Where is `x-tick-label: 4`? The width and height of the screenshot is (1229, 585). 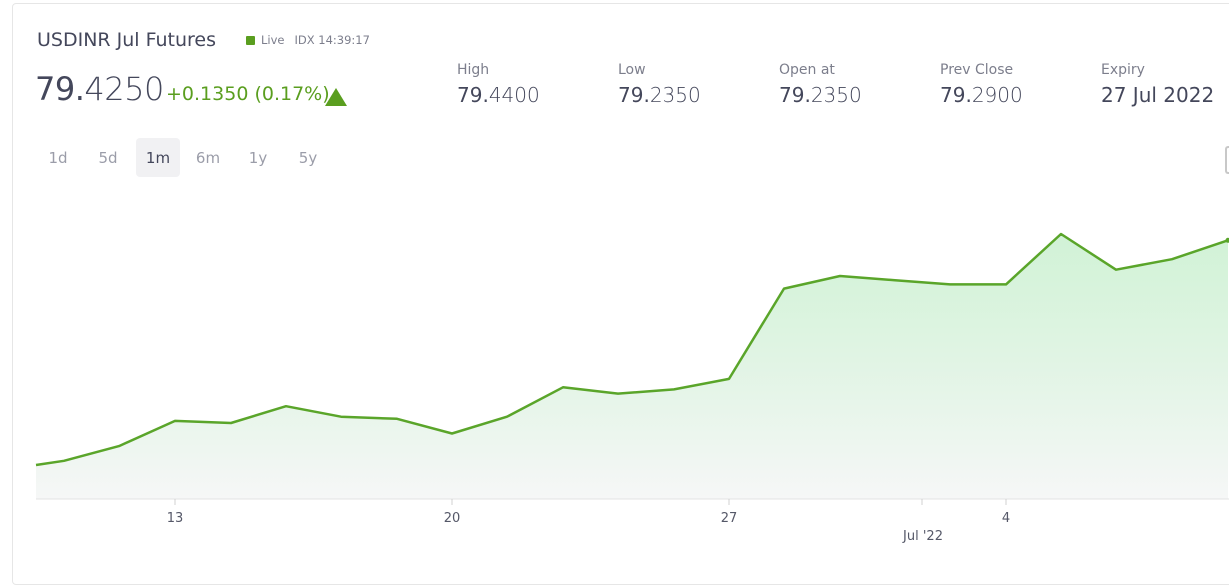
x-tick-label: 4 is located at coordinates (1006, 518).